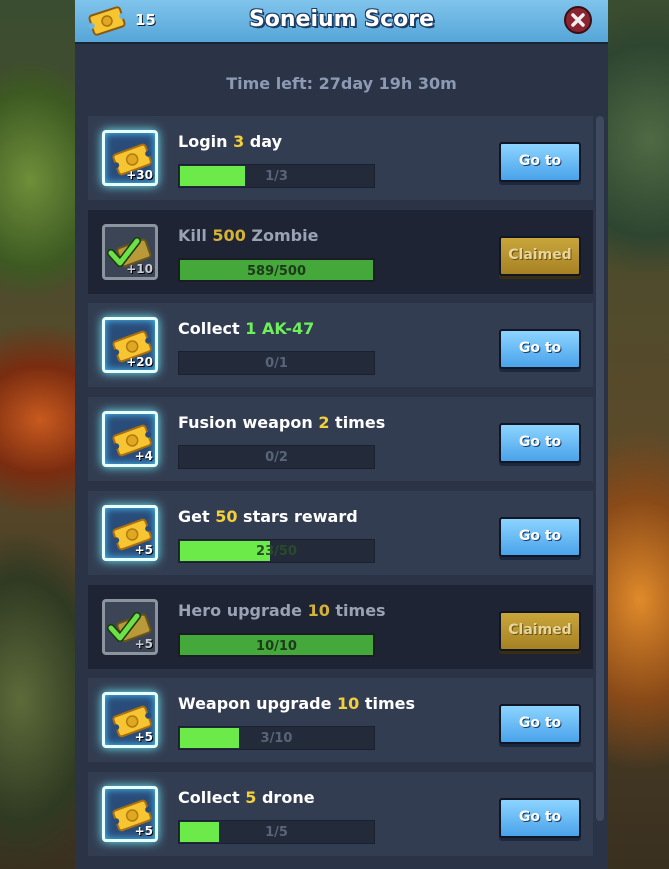  I want to click on progress-text: 23/50, so click(276, 551).